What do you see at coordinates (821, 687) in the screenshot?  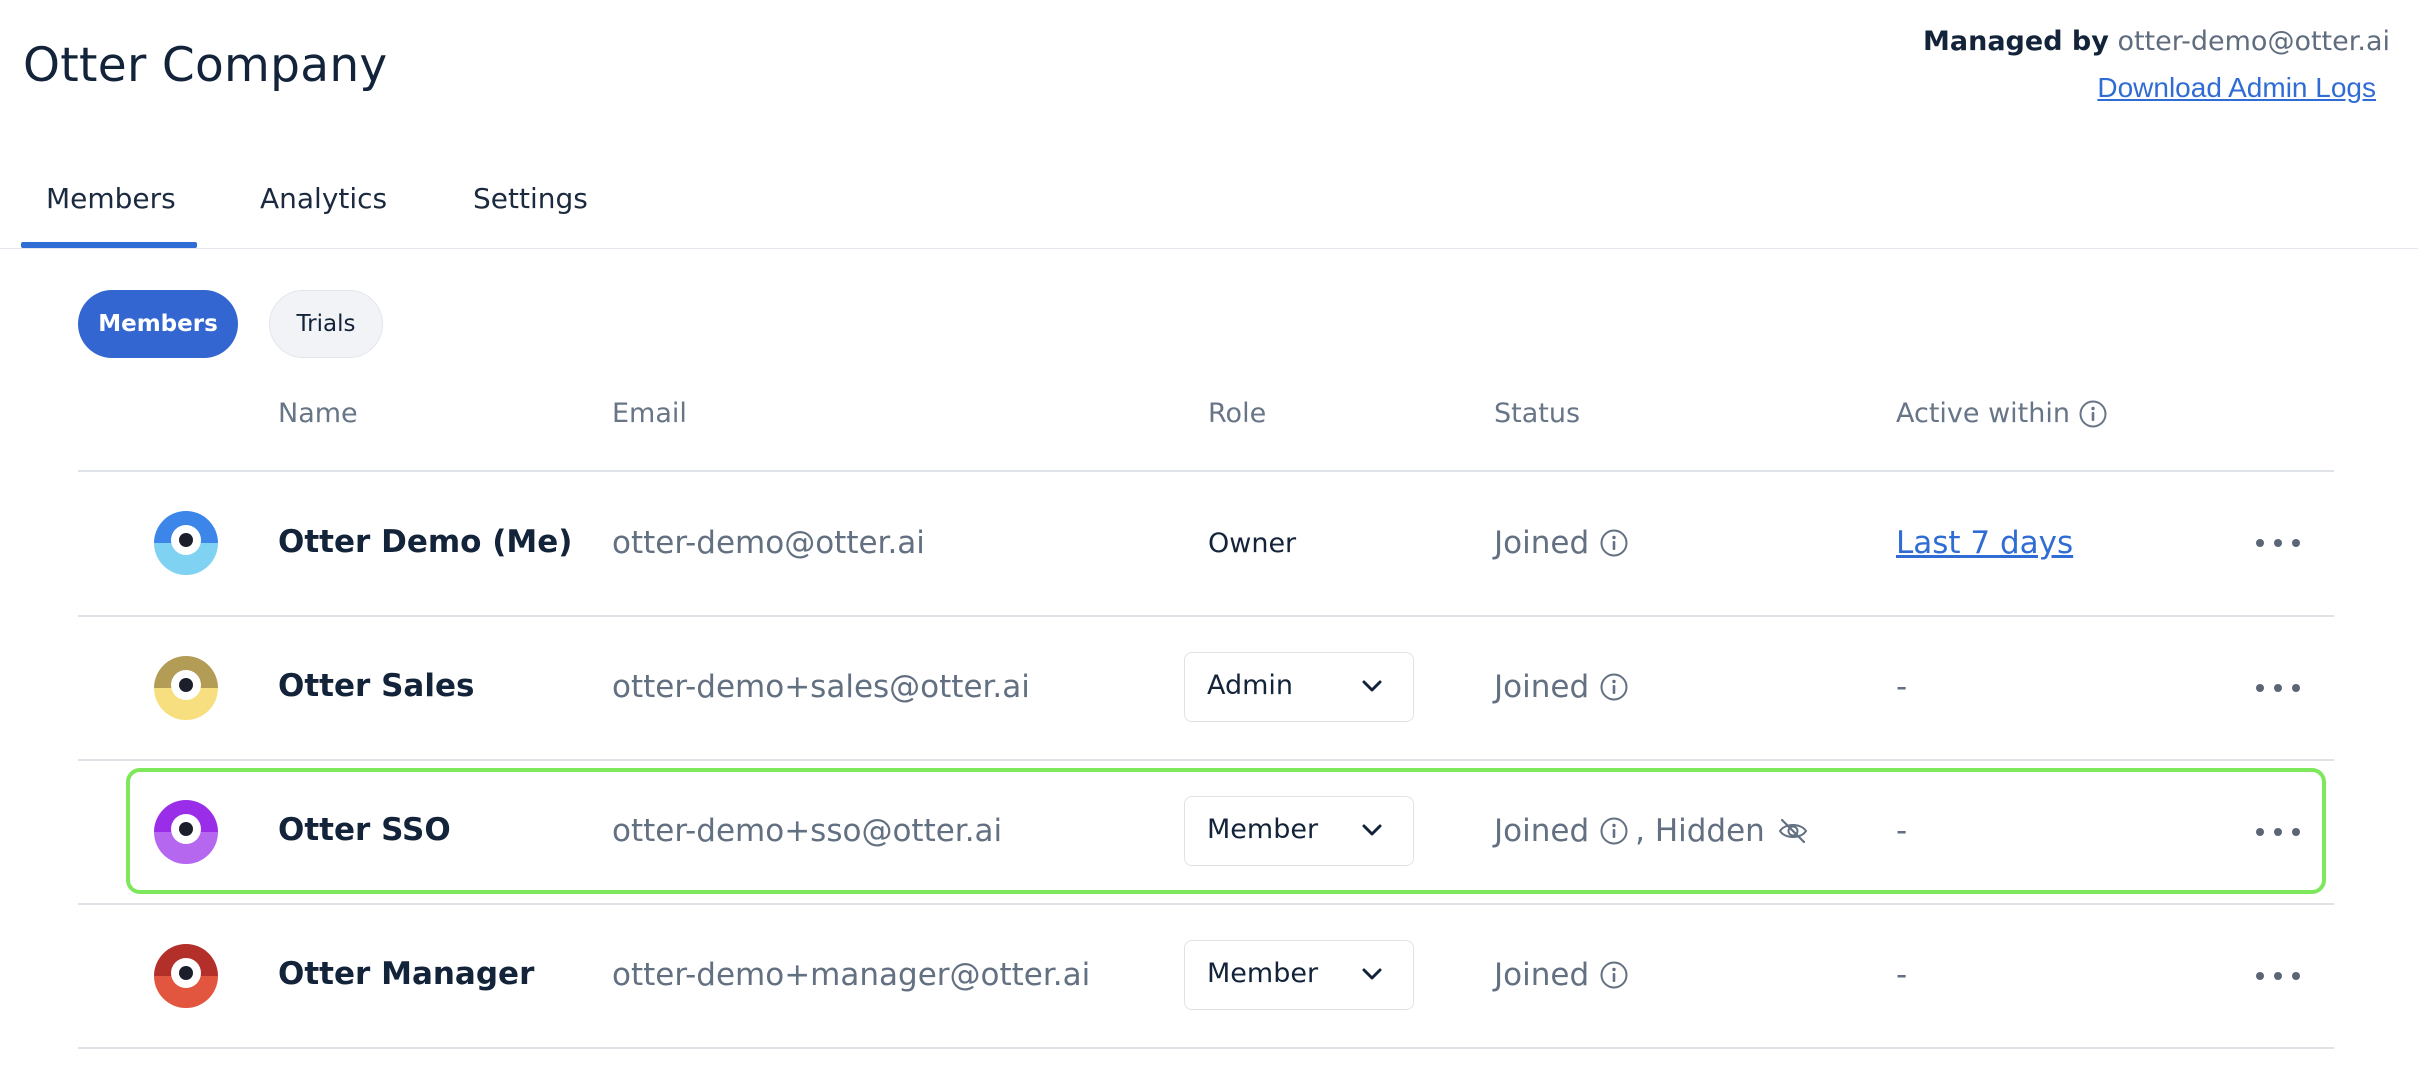 I see `member-email: otter-demo+sales@otter.ai` at bounding box center [821, 687].